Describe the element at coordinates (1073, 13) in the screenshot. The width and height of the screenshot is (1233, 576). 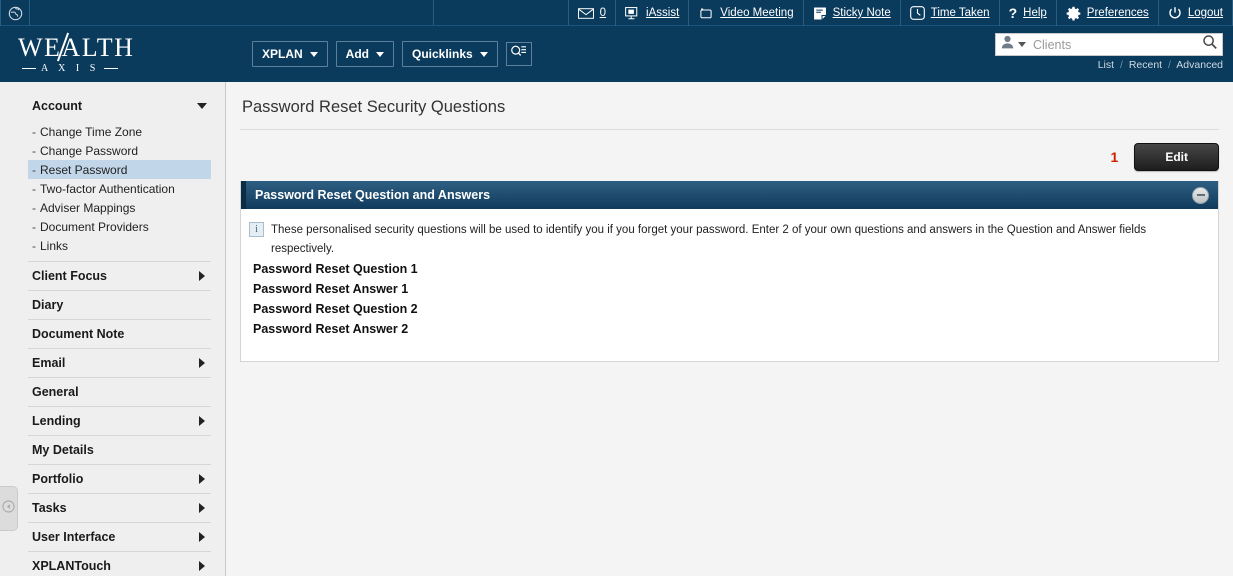
I see `gear-icon` at that location.